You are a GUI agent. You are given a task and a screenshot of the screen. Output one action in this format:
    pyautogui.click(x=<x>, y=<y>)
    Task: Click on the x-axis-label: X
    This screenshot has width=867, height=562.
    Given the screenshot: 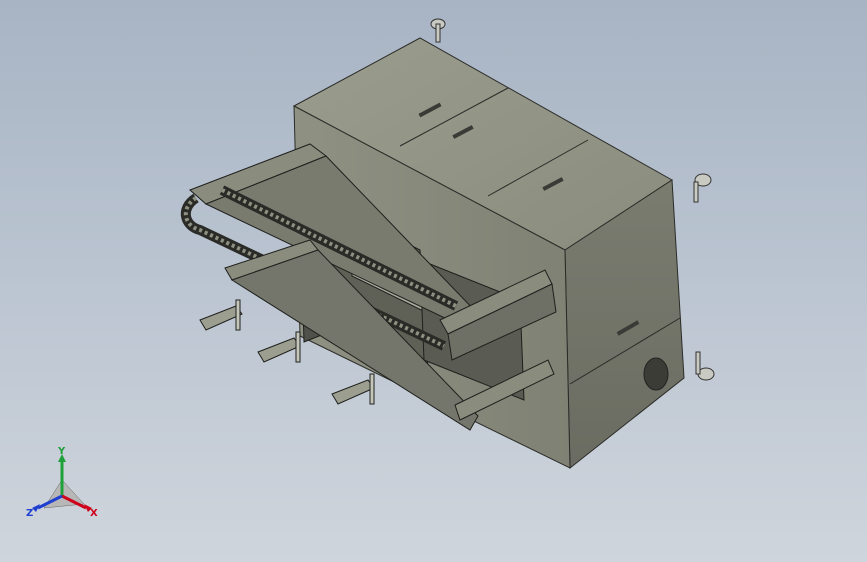 What is the action you would take?
    pyautogui.click(x=94, y=513)
    